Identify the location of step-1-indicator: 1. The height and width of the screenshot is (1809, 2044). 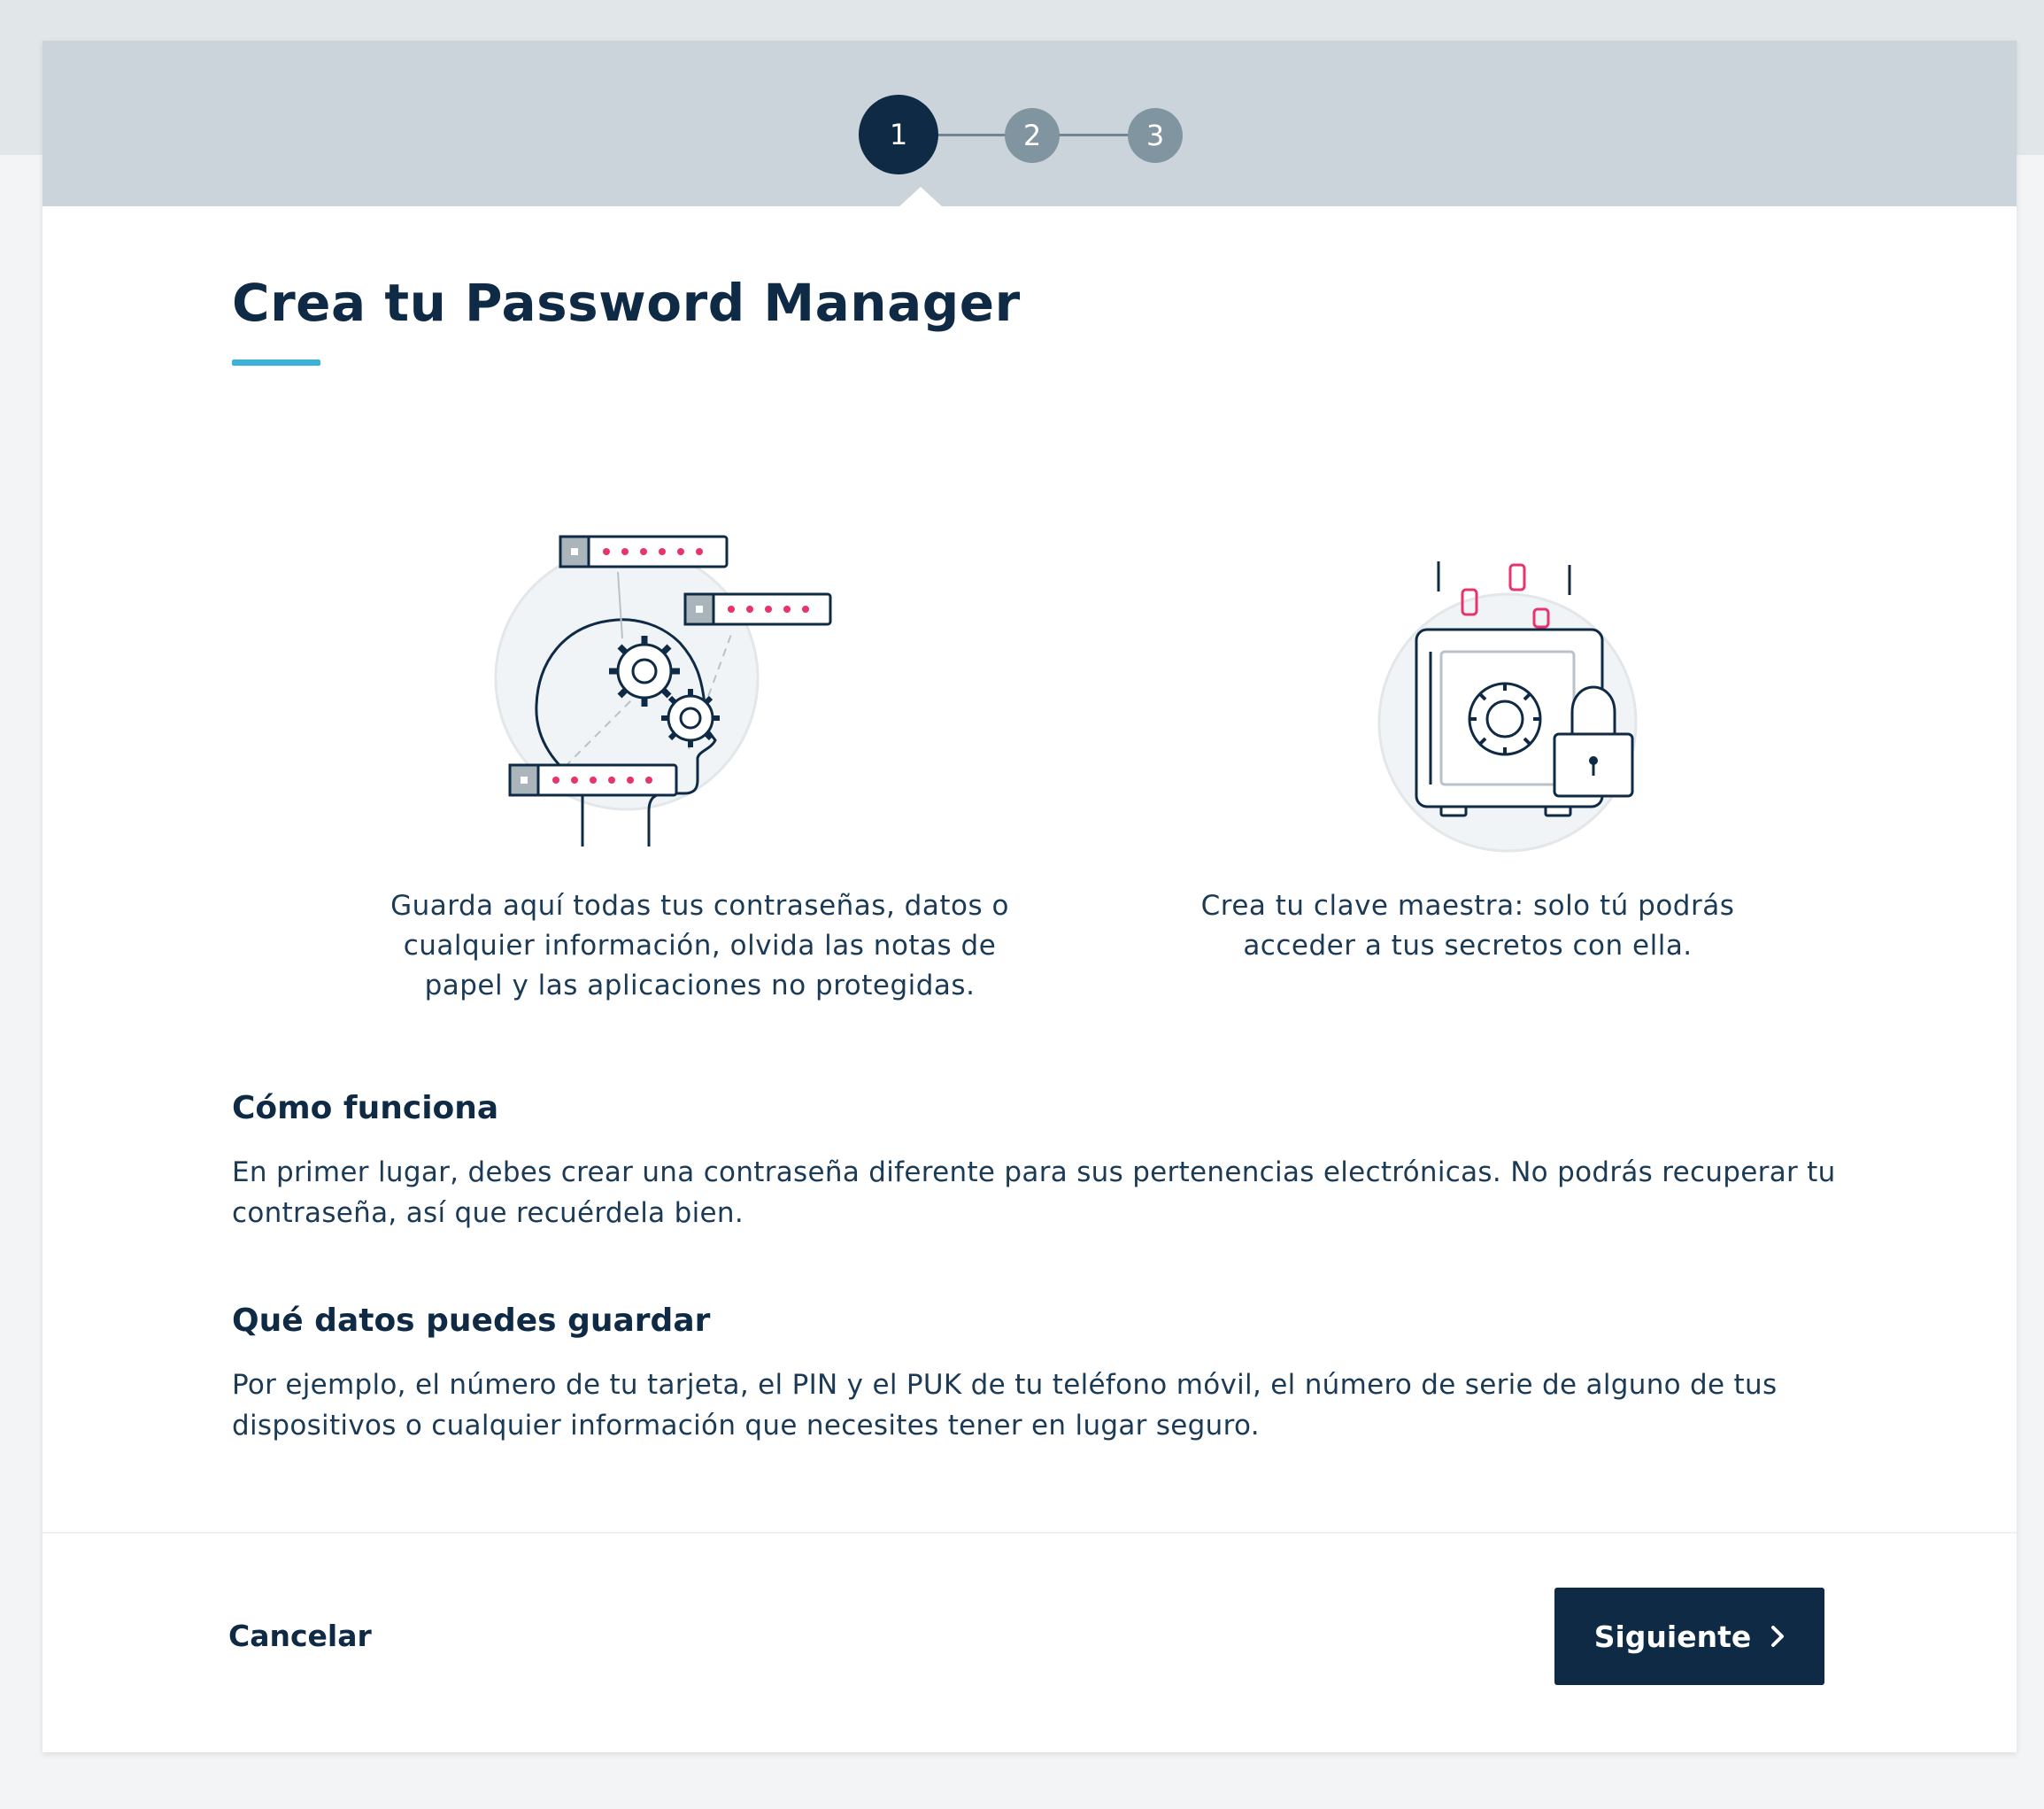
(898, 134).